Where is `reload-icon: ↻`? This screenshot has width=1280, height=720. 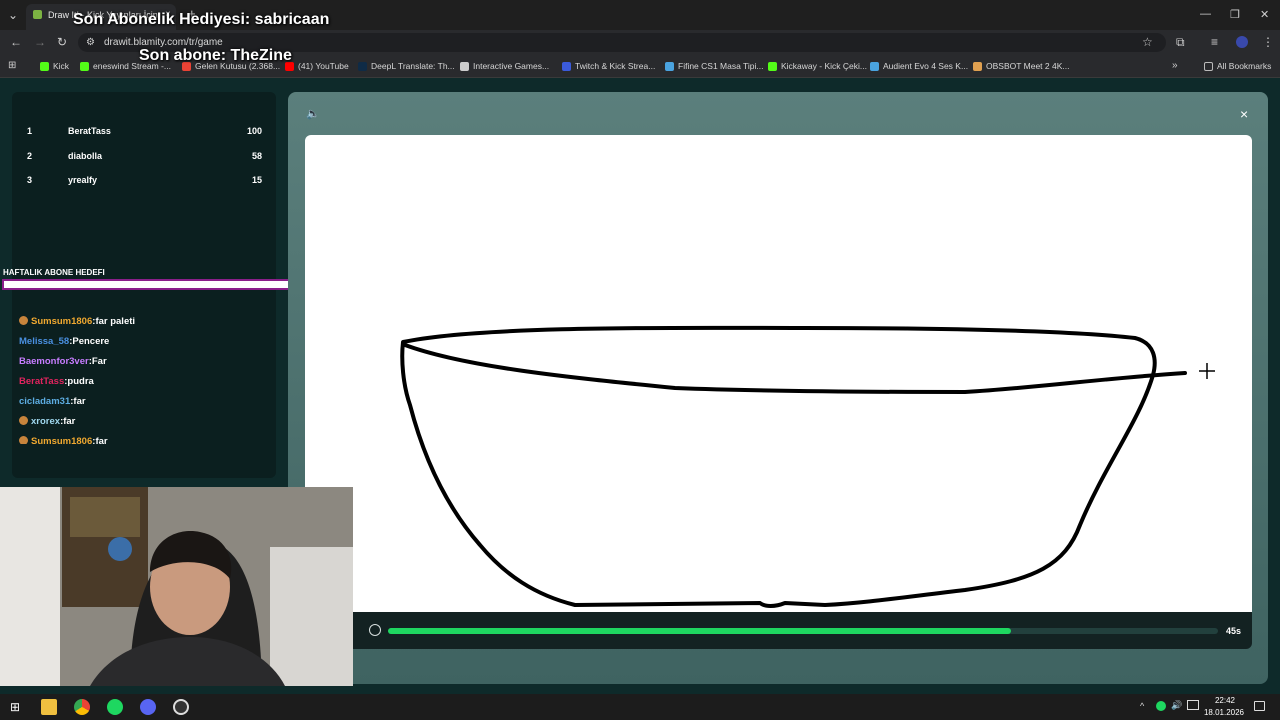
reload-icon: ↻ is located at coordinates (62, 42).